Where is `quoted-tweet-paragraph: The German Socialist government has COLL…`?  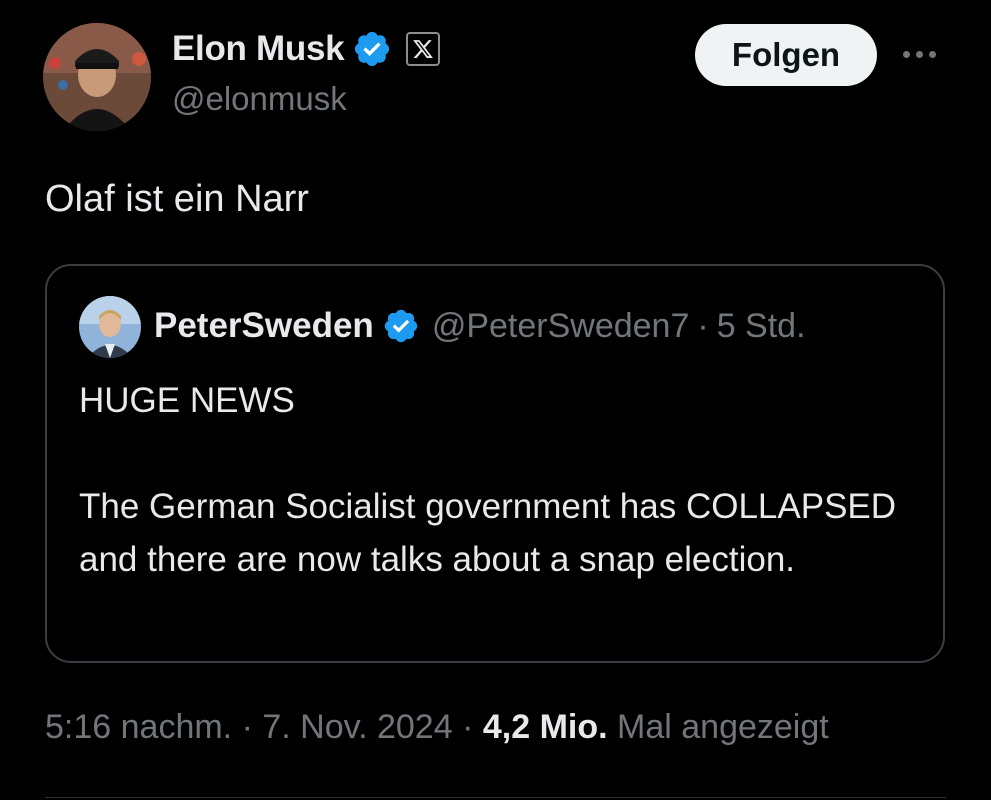
quoted-tweet-paragraph: The German Socialist government has COLL… is located at coordinates (488, 533).